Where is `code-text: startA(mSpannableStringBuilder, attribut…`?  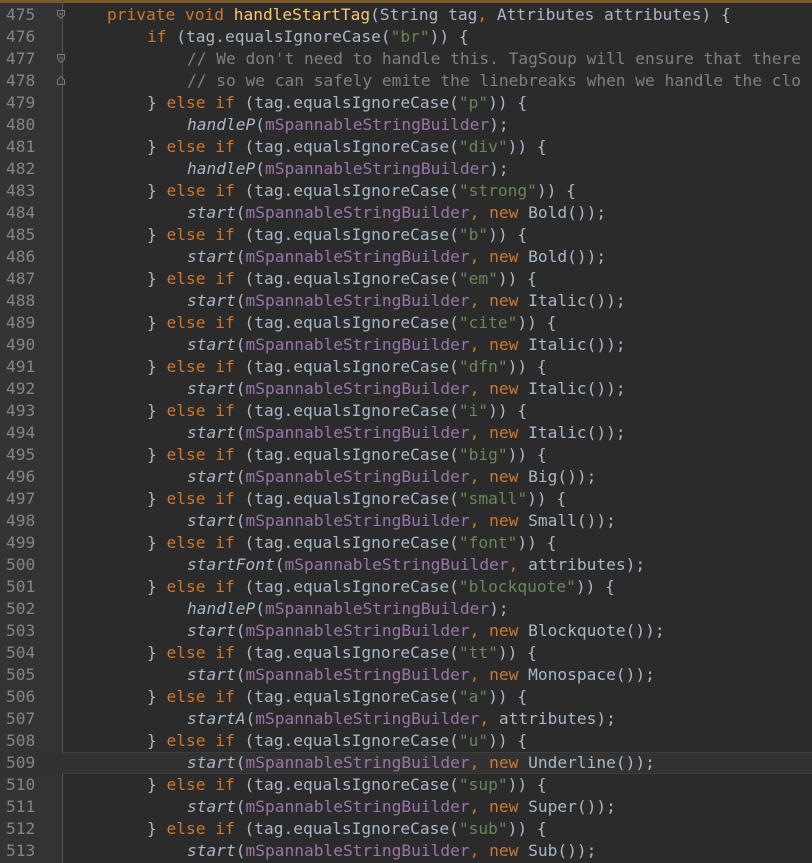
code-text: startA(mSpannableStringBuilder, attribut… is located at coordinates (401, 719).